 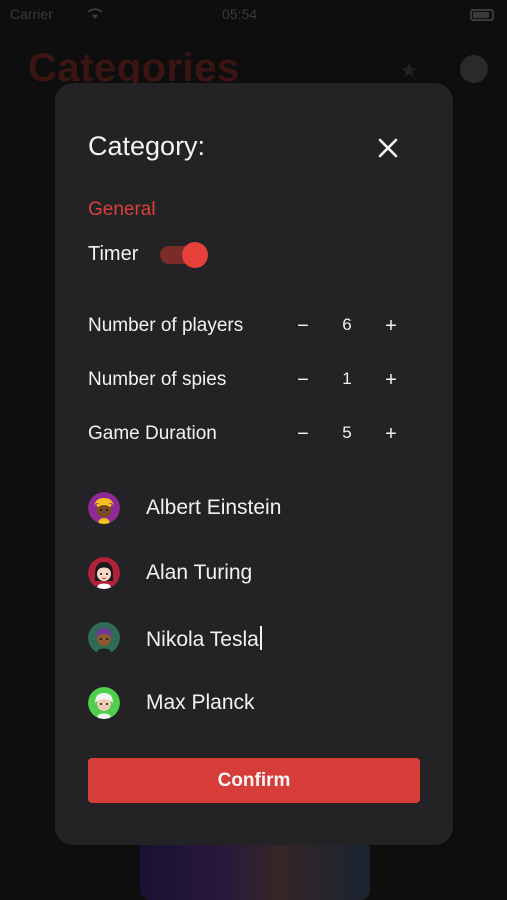 What do you see at coordinates (255, 869) in the screenshot?
I see `background-category-card` at bounding box center [255, 869].